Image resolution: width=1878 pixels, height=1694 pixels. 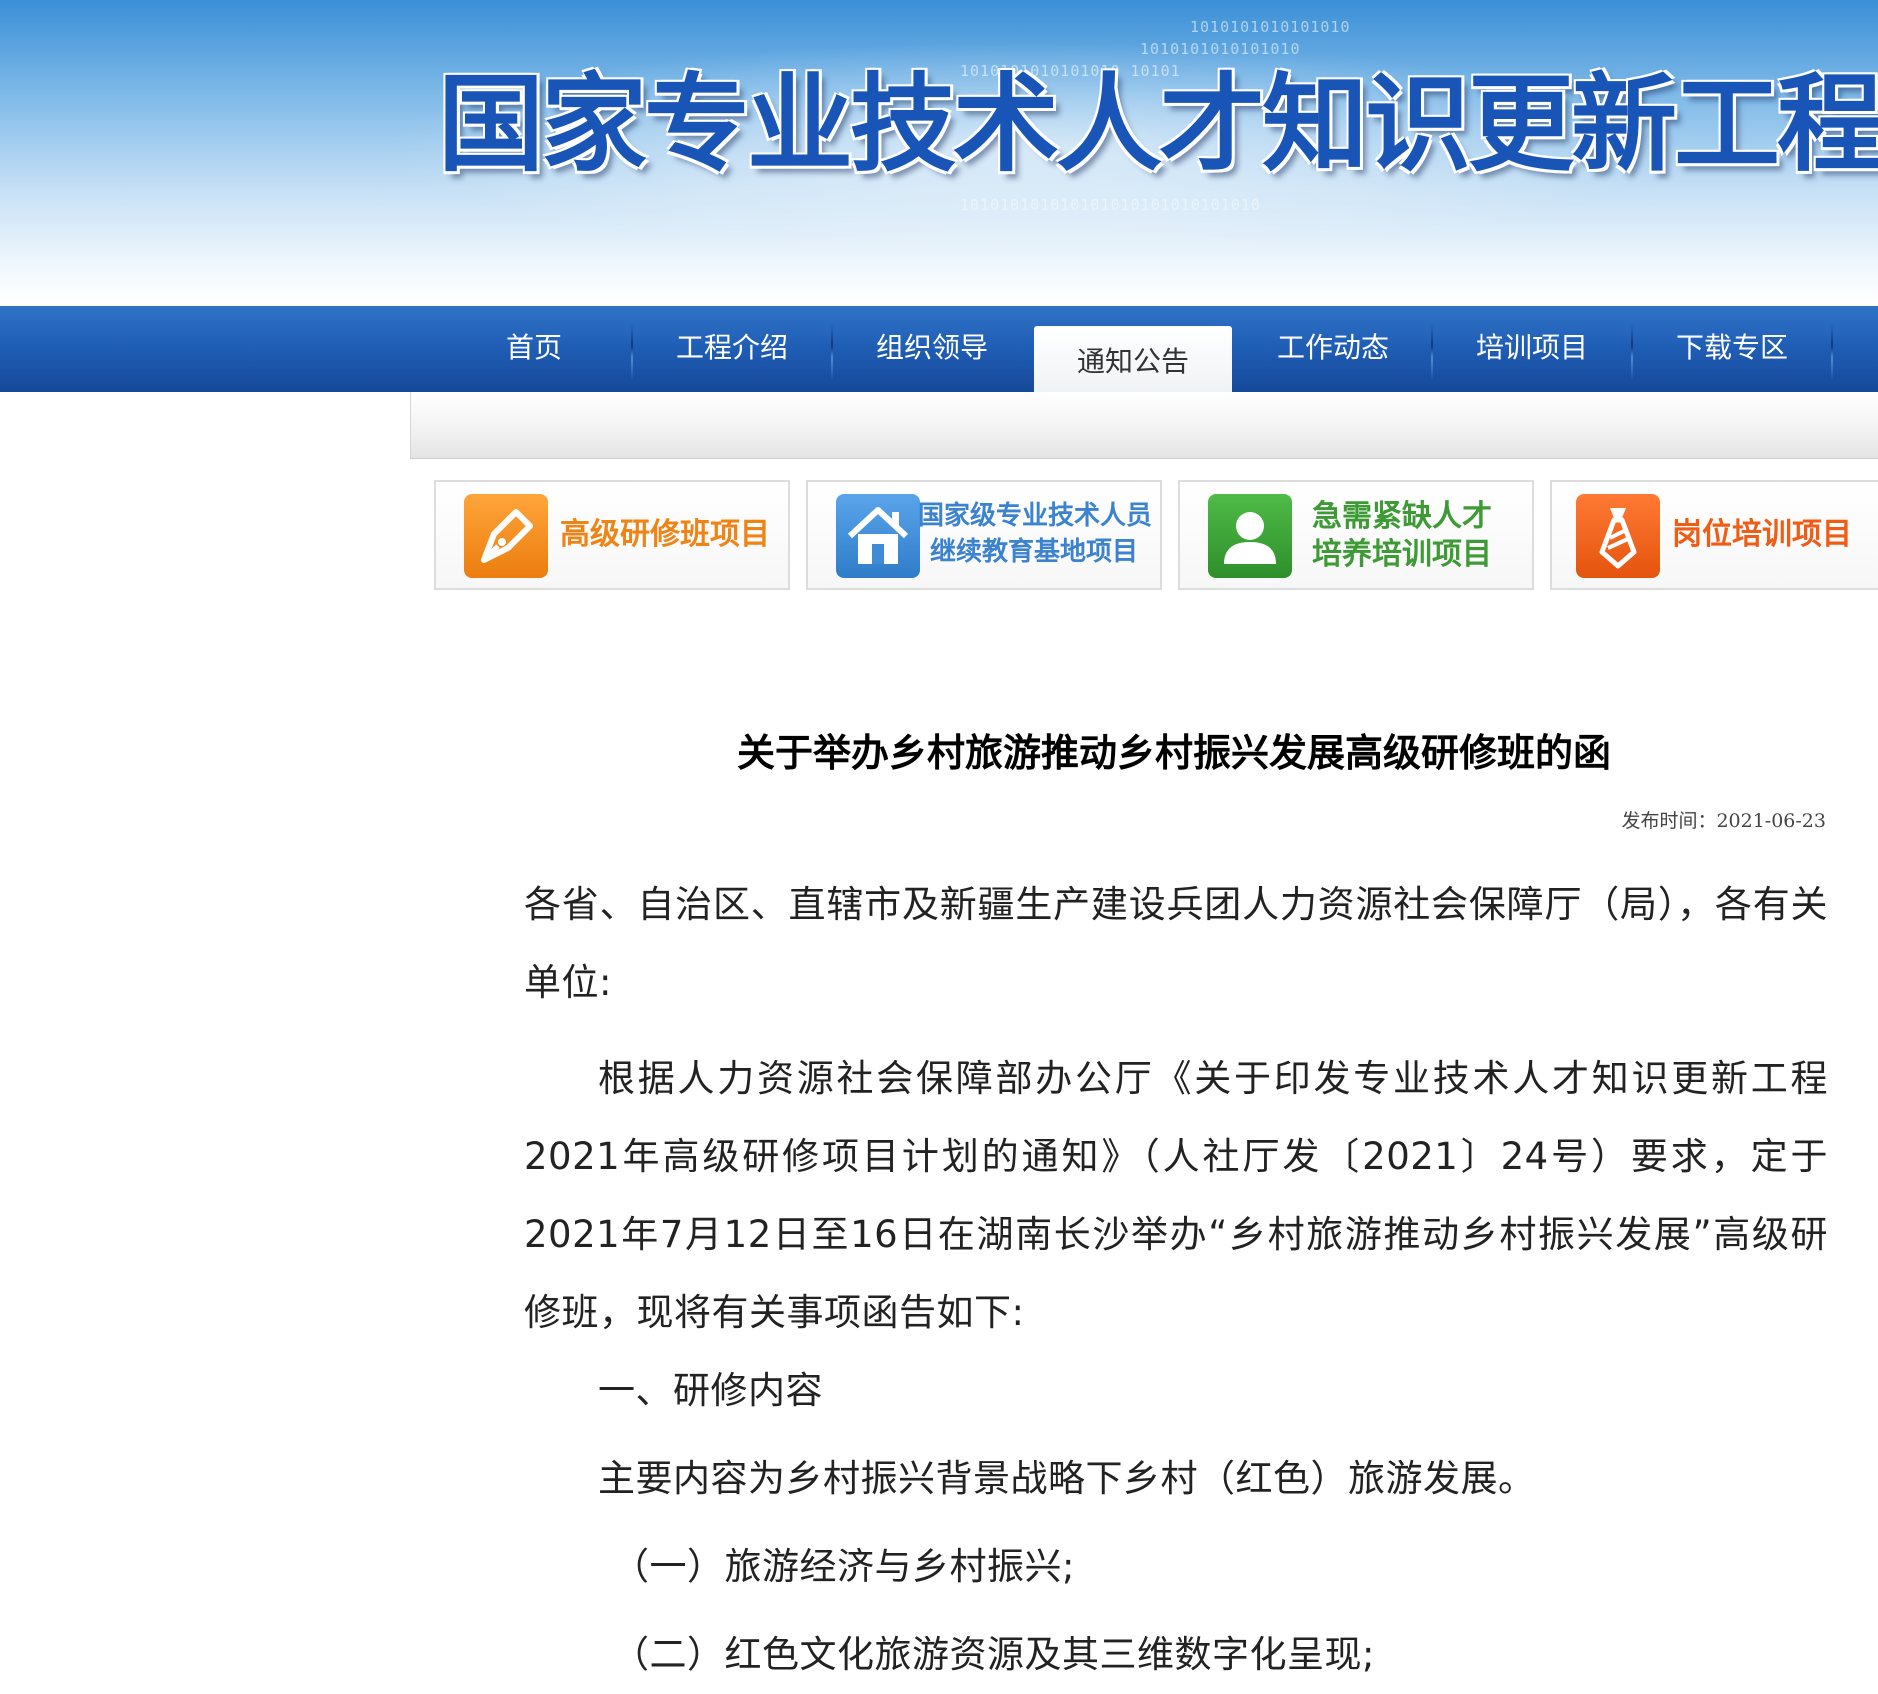 I want to click on article-addressee: 各省、自治区、直辖市及新疆生产建设兵团人力资源社会保障厅（局），各有关单位:, so click(x=1176, y=943).